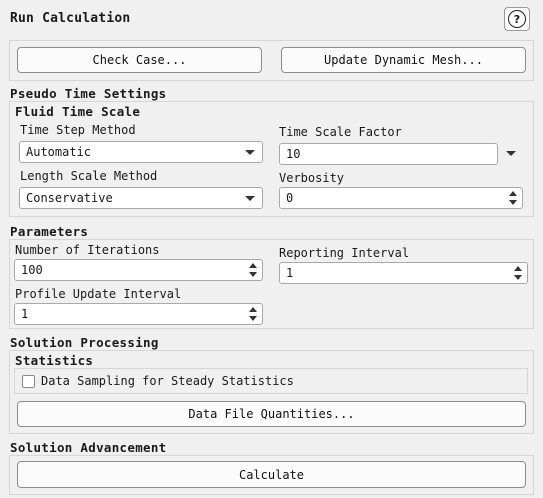 Image resolution: width=543 pixels, height=498 pixels. What do you see at coordinates (88, 447) in the screenshot?
I see `solution-advancement-heading: Solution Advancement` at bounding box center [88, 447].